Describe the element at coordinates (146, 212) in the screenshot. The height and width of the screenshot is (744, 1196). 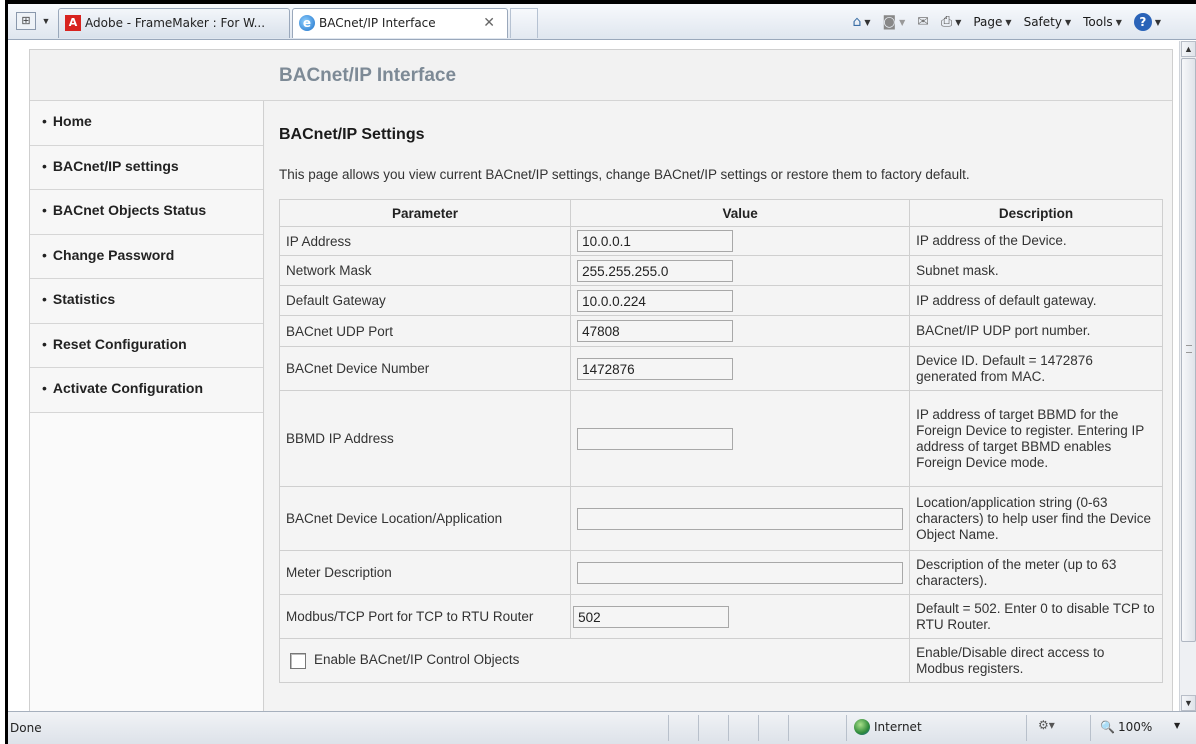
I see `nav-item-bacnet-objects-status: • BACnet Objects Status` at that location.